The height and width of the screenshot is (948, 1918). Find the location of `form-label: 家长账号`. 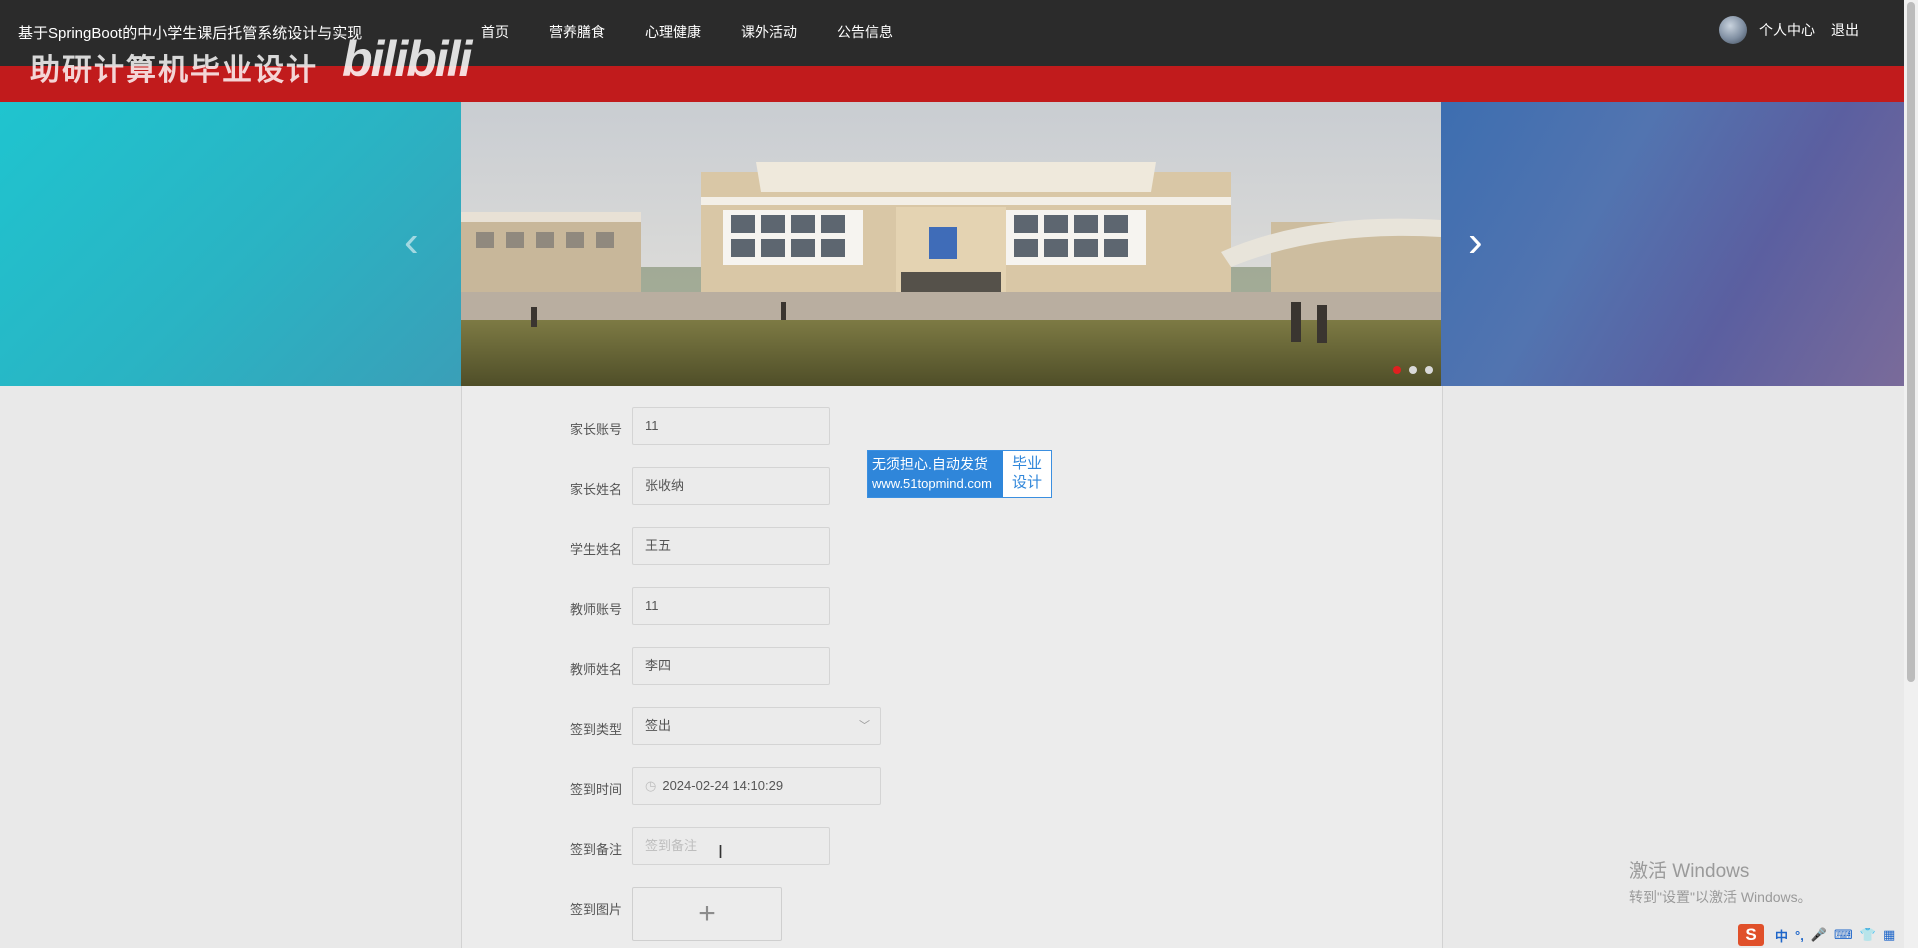

form-label: 家长账号 is located at coordinates (595, 429).